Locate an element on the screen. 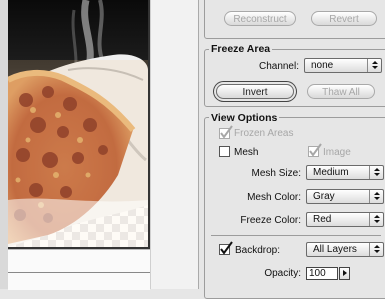  backdrop-select: All Layers is located at coordinates (345, 249).